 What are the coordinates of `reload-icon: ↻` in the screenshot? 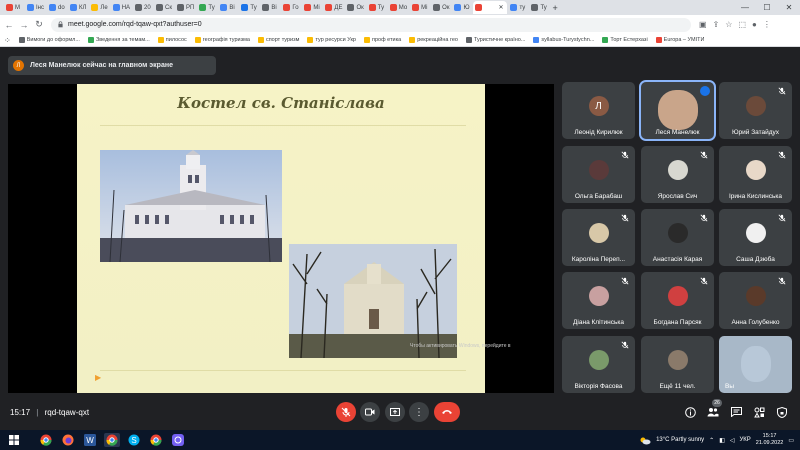 It's located at (39, 25).